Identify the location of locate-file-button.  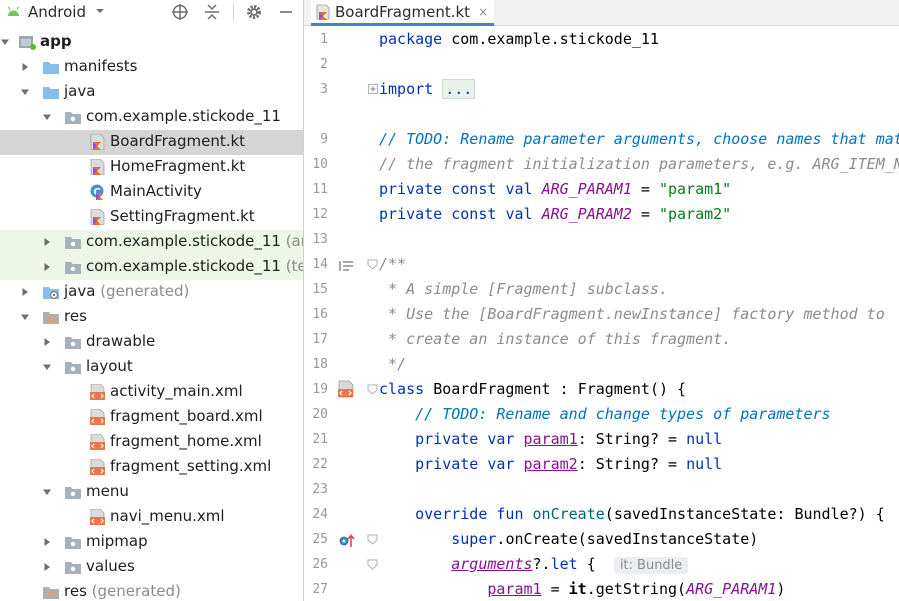
(180, 12).